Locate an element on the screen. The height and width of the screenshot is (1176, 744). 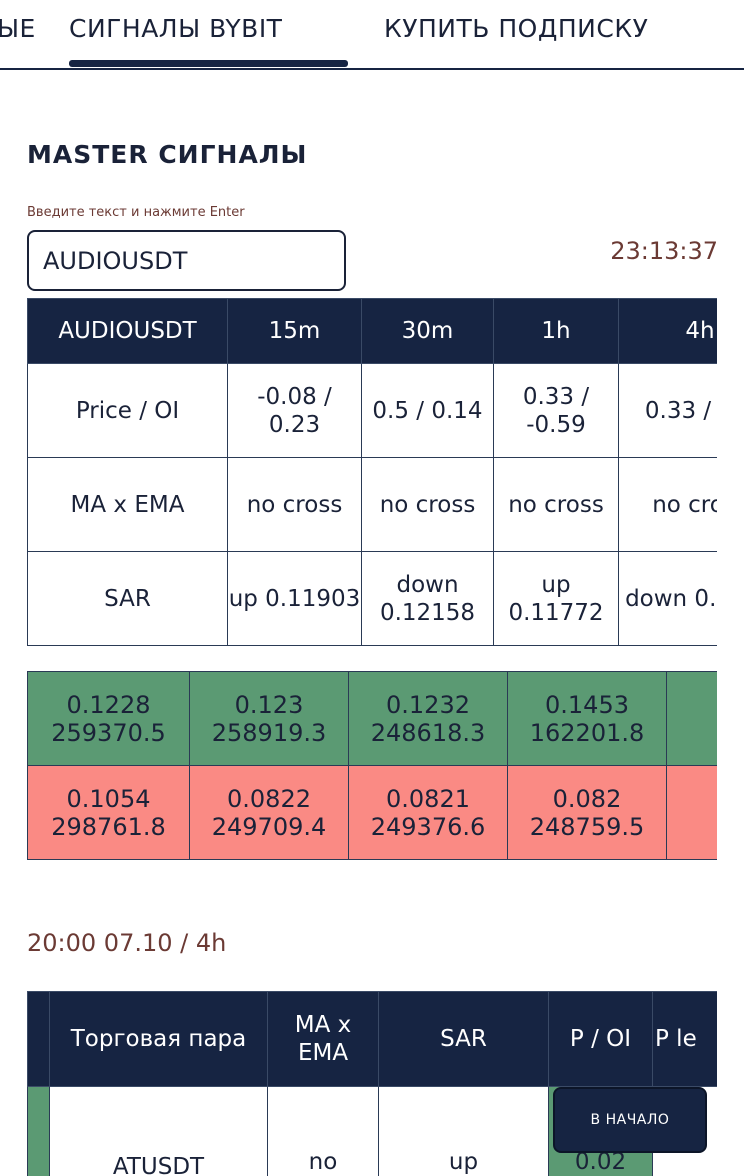
tab-bybit-signals: СИГНАЛЫ BYBIT is located at coordinates (175, 28).